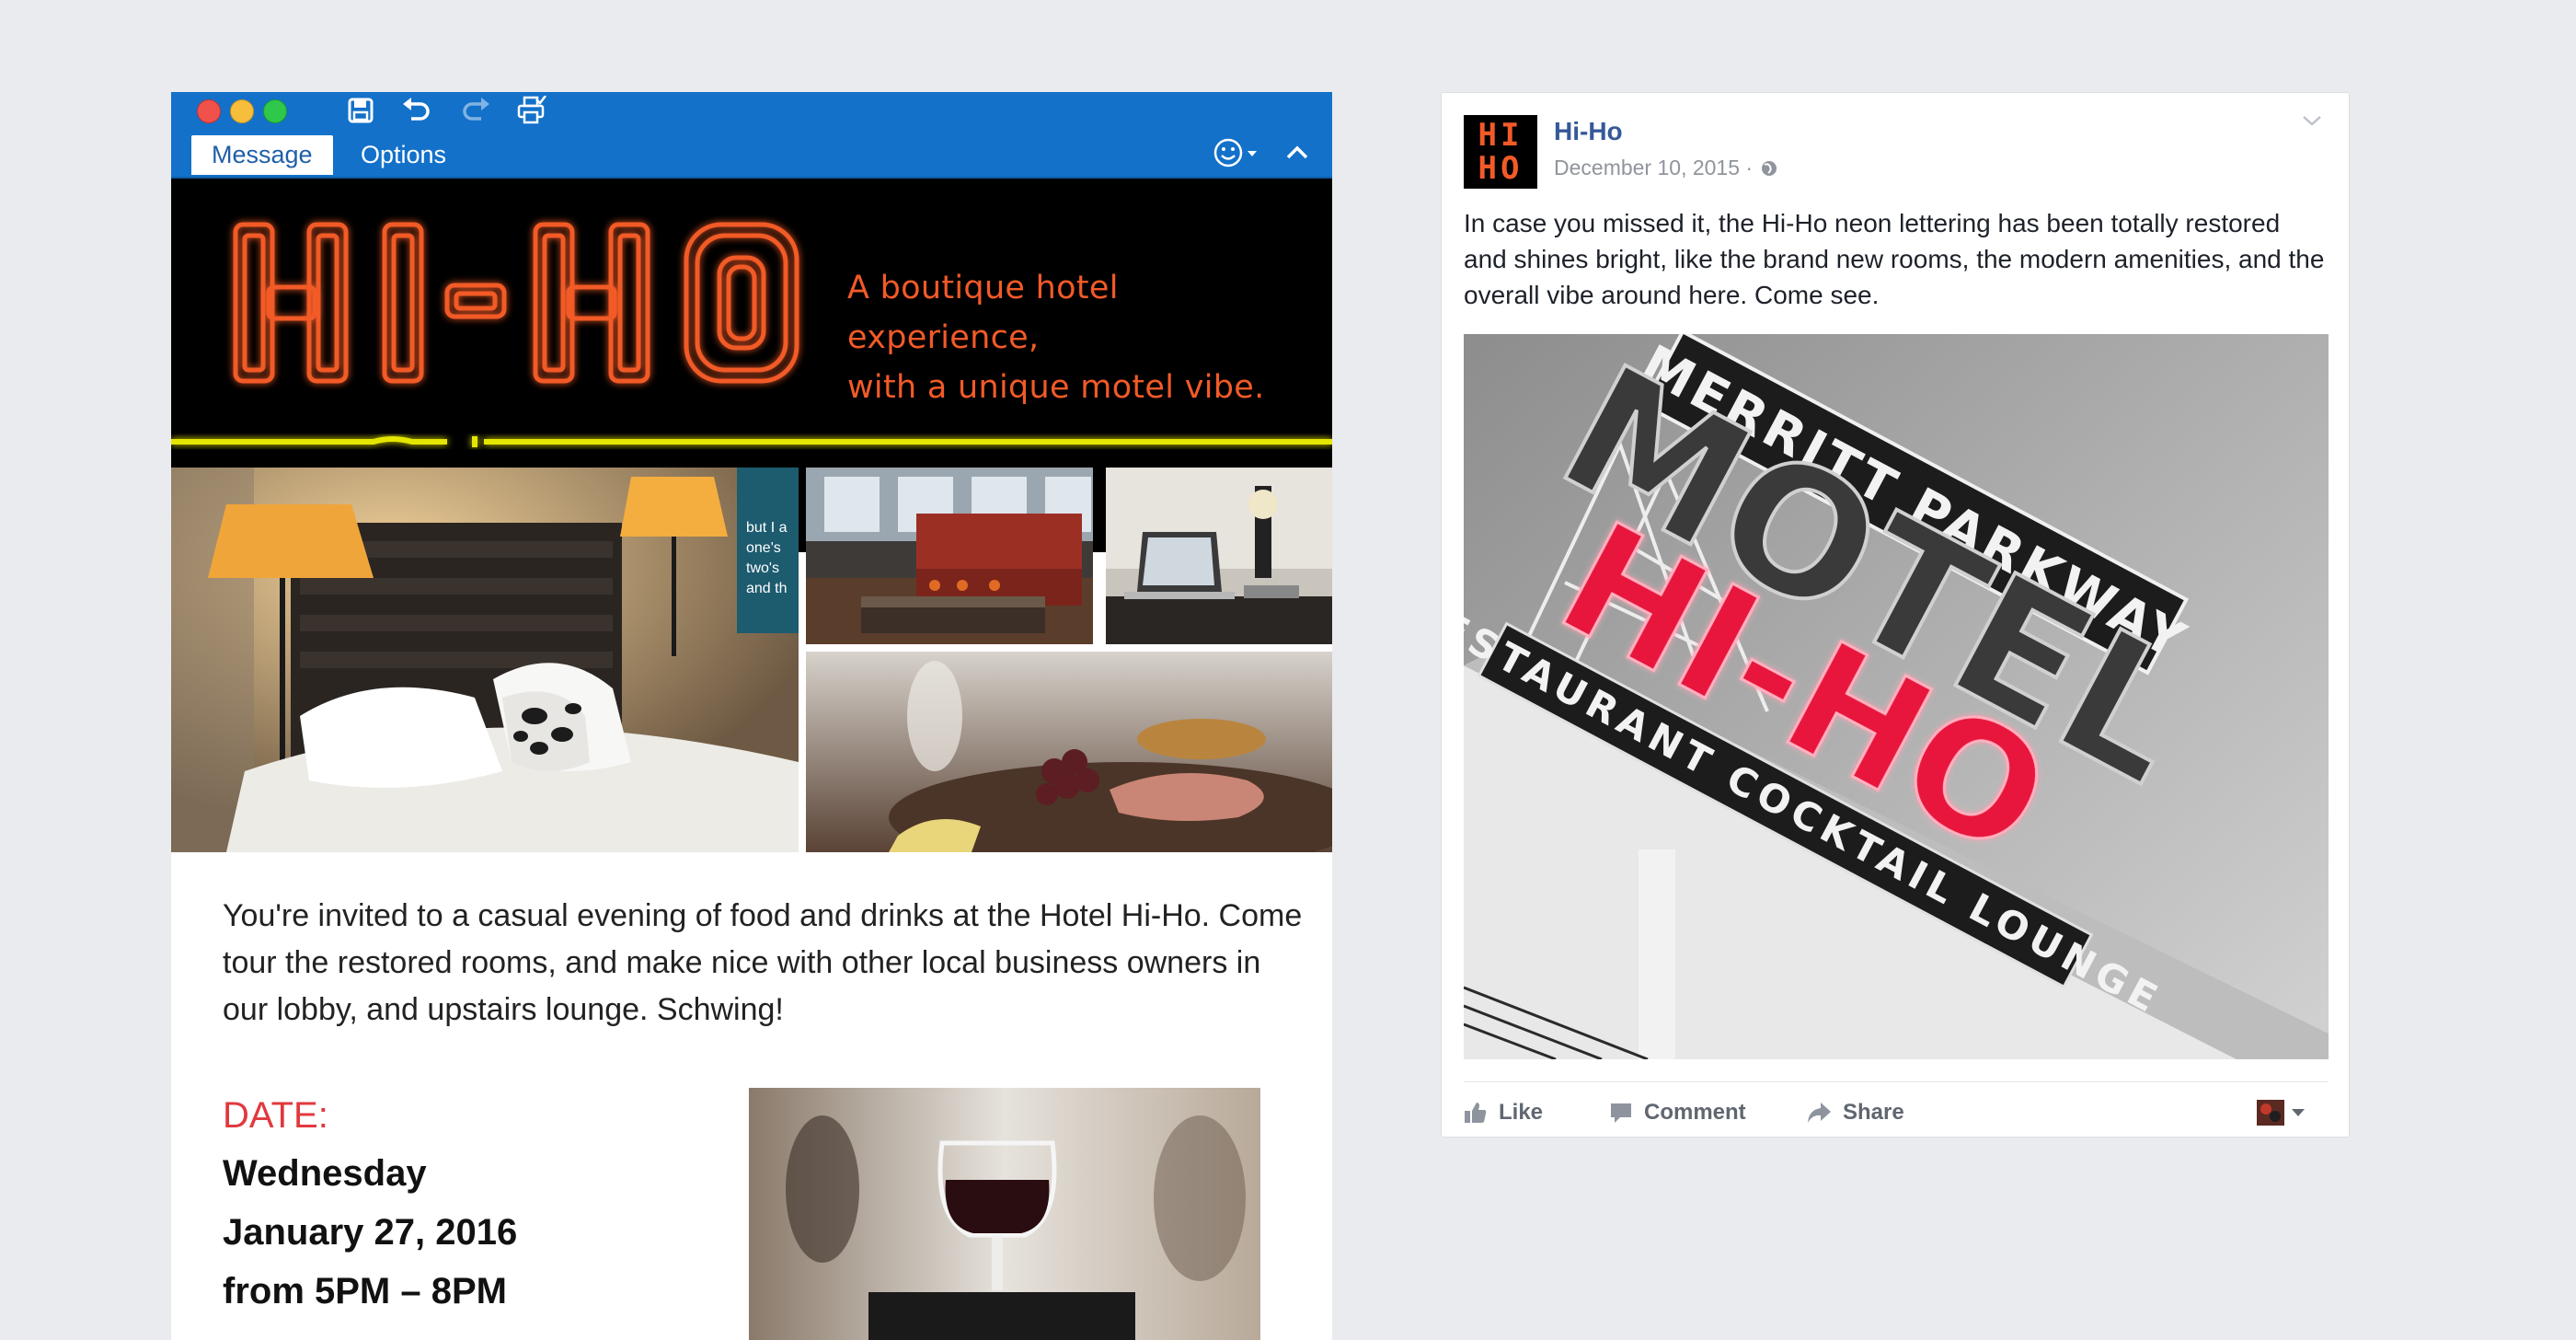 This screenshot has height=1340, width=2576. I want to click on tab-options: Options, so click(403, 155).